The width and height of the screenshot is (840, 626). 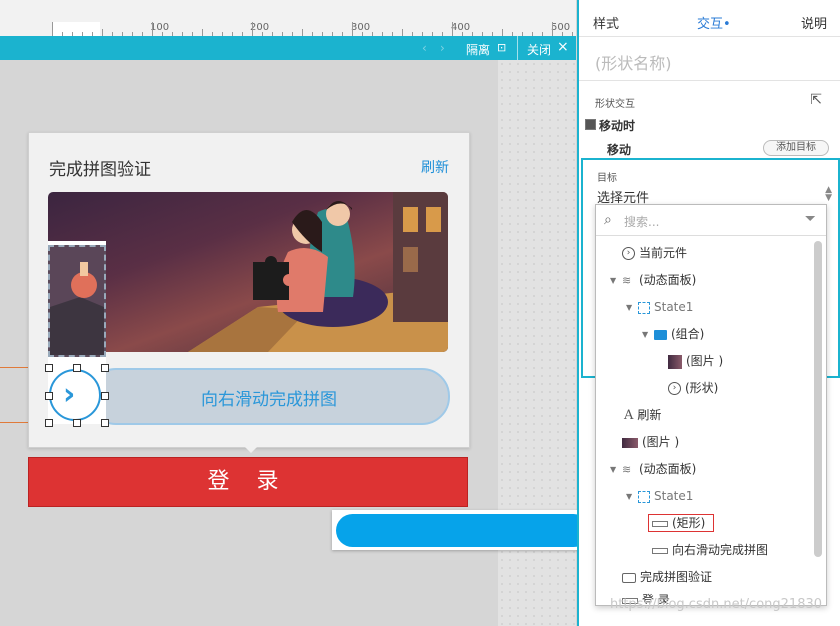 What do you see at coordinates (710, 24) in the screenshot?
I see `tab-interactions-label: 交互` at bounding box center [710, 24].